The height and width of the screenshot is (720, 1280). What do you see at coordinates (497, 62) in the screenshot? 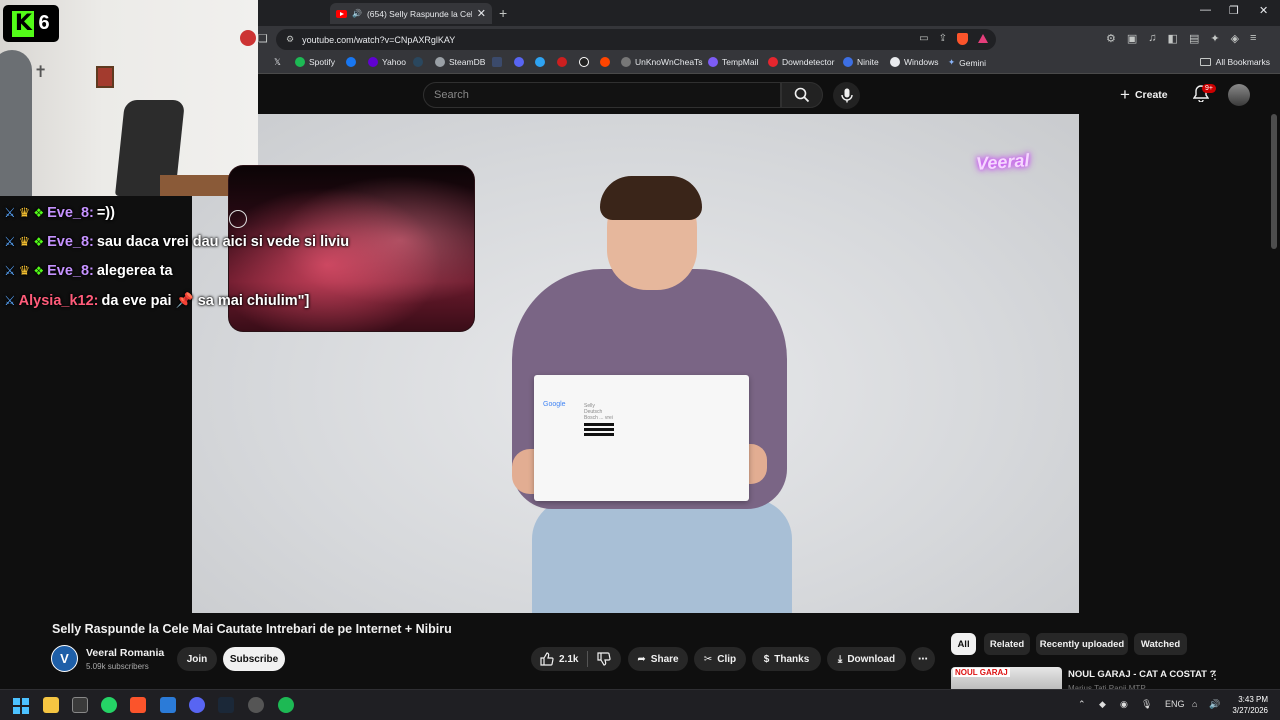
I see `fl-bookmark` at bounding box center [497, 62].